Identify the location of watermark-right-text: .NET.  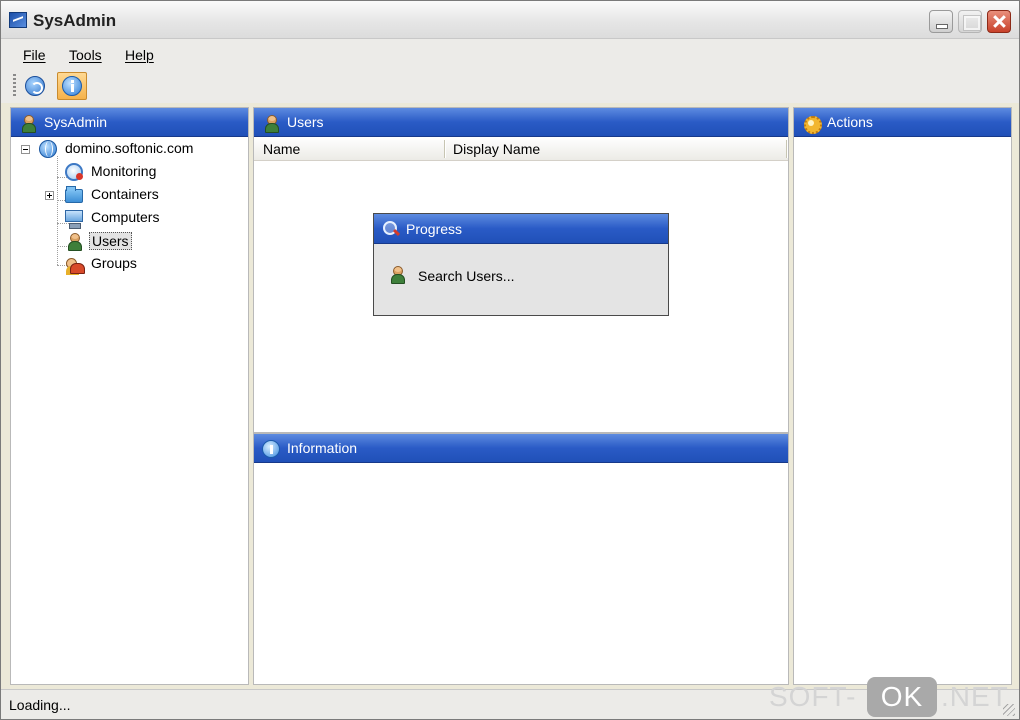
(975, 696).